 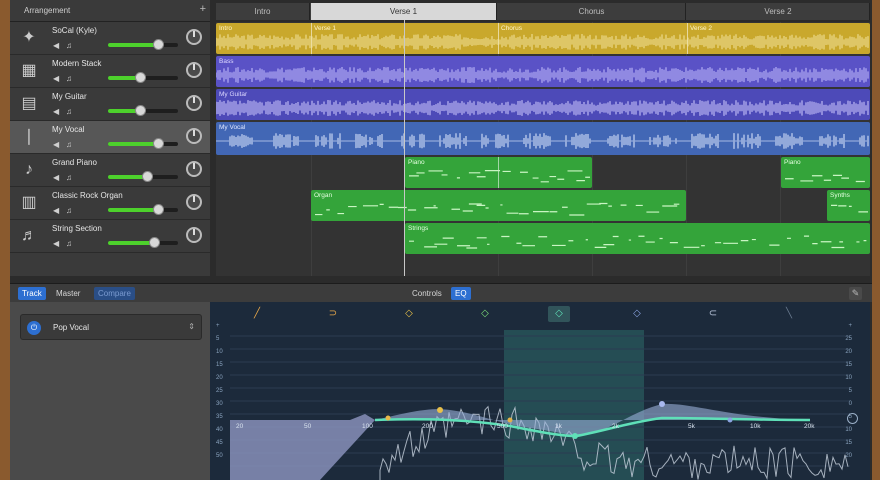 What do you see at coordinates (848, 443) in the screenshot?
I see `db-tick: 15` at bounding box center [848, 443].